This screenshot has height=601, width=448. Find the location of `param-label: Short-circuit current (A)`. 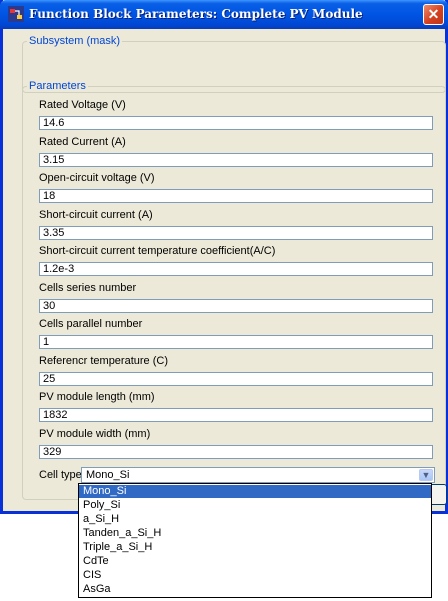

param-label: Short-circuit current (A) is located at coordinates (96, 215).